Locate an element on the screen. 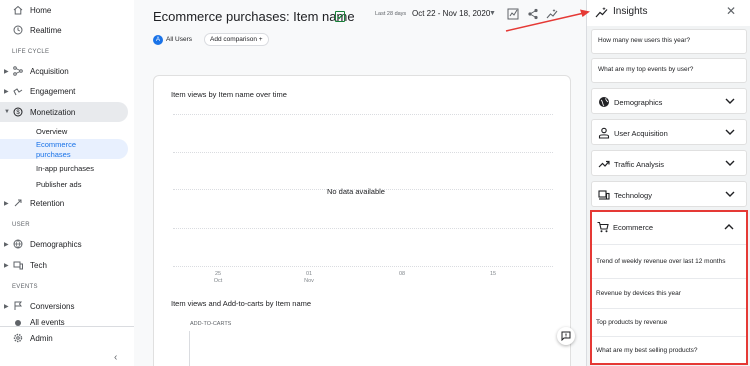 This screenshot has width=750, height=366. collapse-caret-icon: ▼ is located at coordinates (7, 112).